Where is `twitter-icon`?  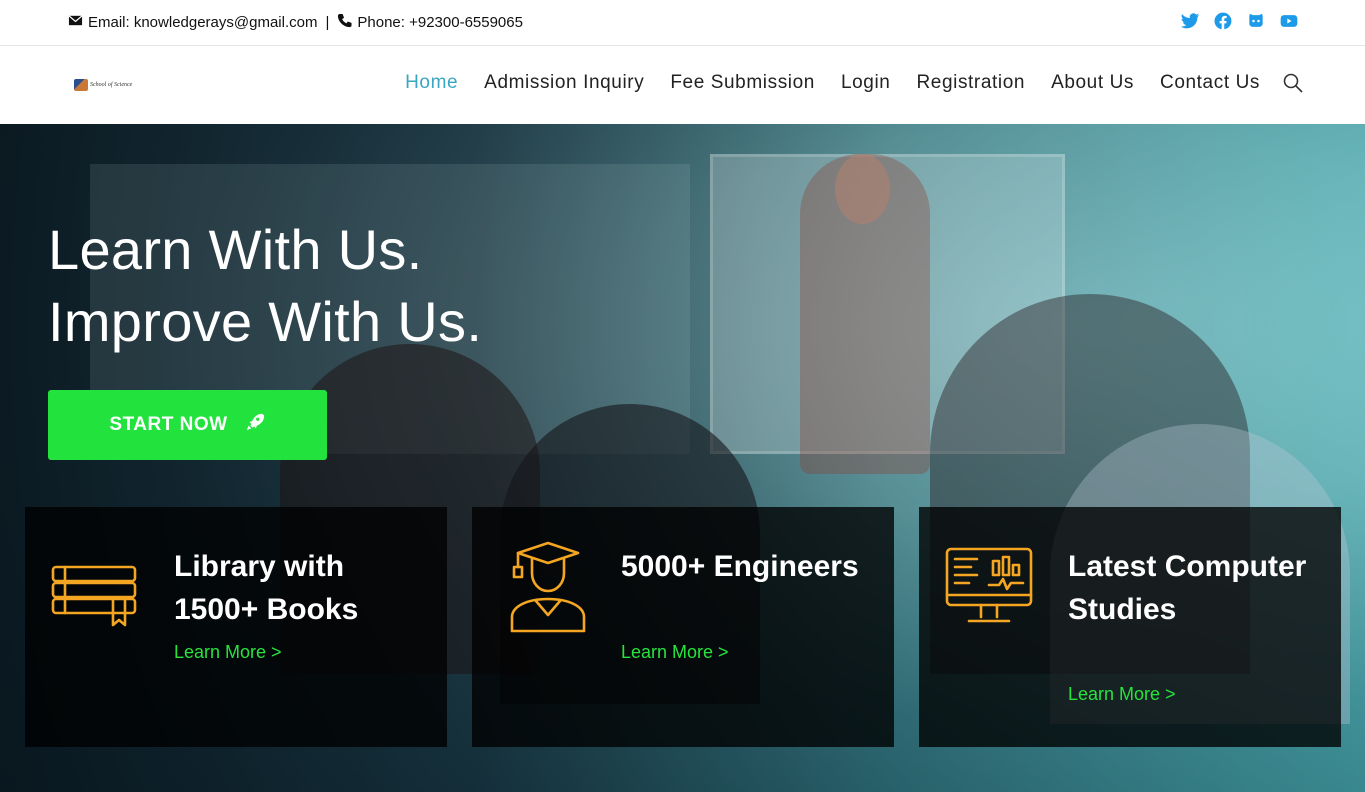
twitter-icon is located at coordinates (1190, 21).